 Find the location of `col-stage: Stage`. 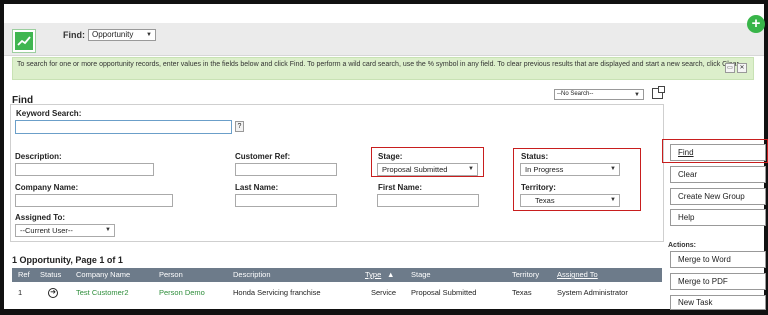

col-stage: Stage is located at coordinates (421, 275).